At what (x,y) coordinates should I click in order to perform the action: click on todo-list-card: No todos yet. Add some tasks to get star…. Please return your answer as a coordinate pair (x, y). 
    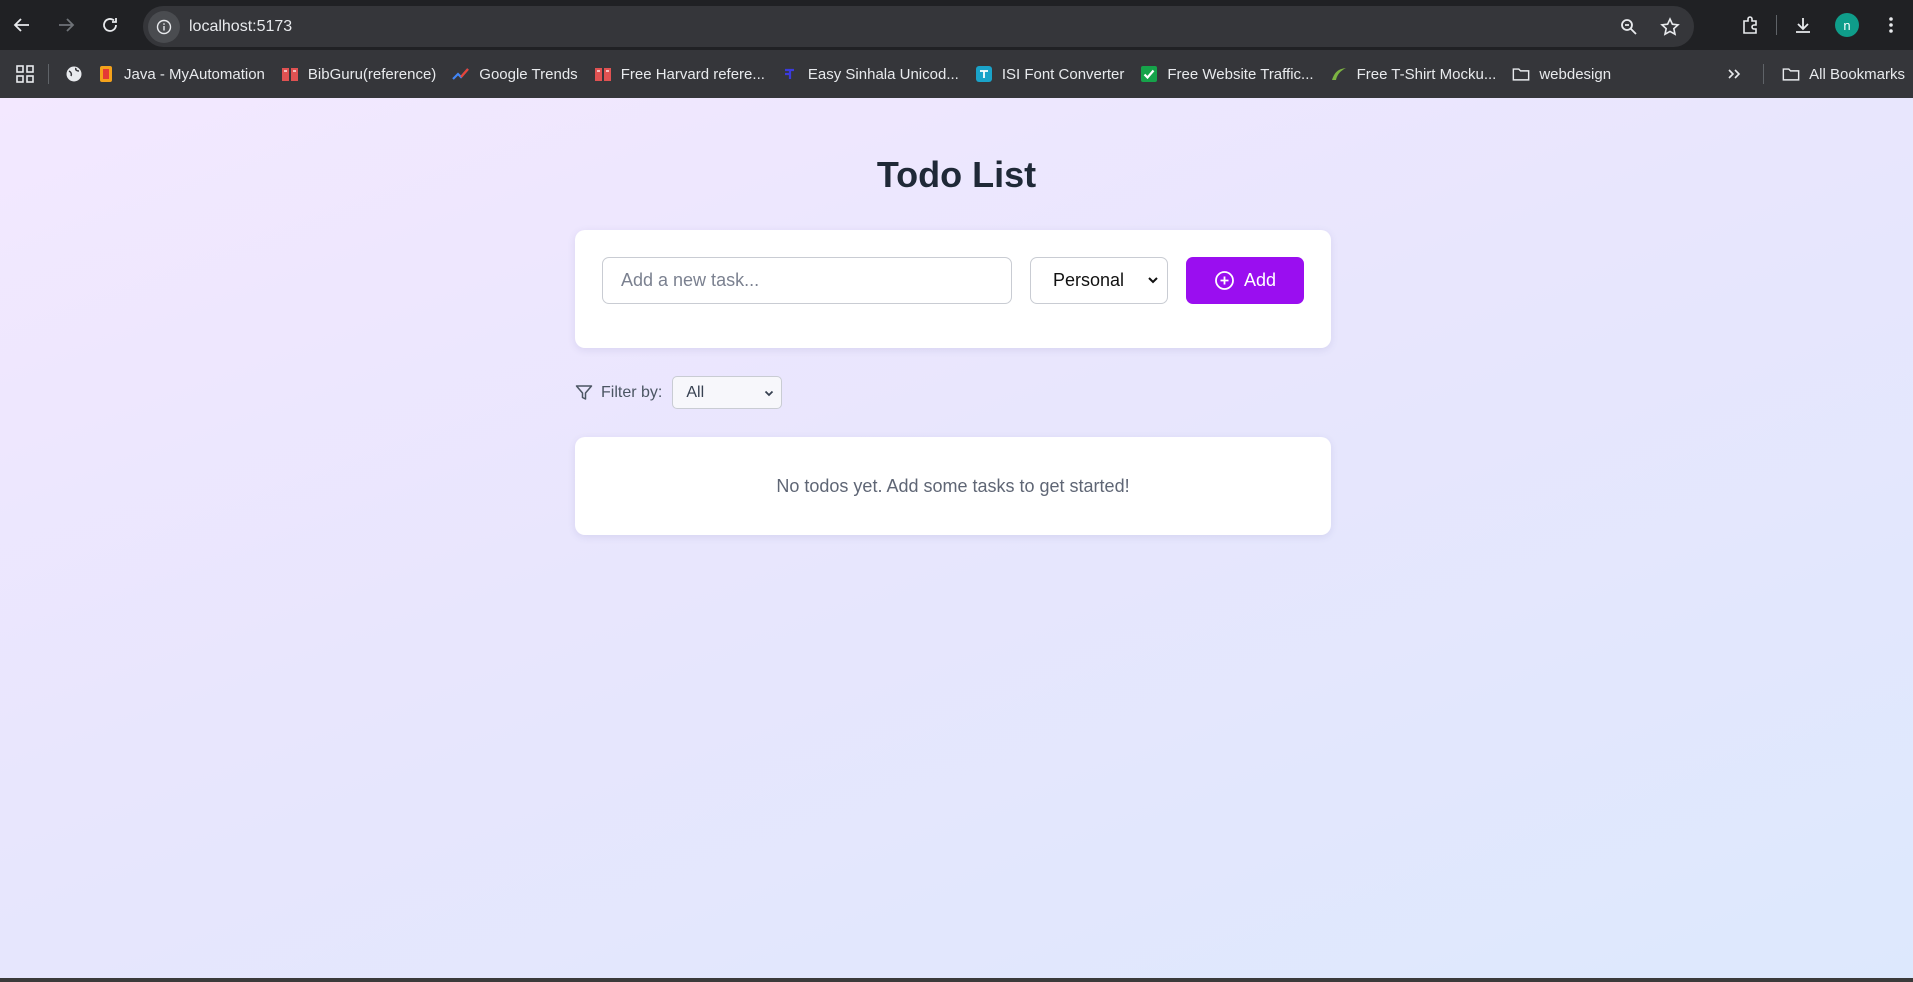
    Looking at the image, I should click on (953, 486).